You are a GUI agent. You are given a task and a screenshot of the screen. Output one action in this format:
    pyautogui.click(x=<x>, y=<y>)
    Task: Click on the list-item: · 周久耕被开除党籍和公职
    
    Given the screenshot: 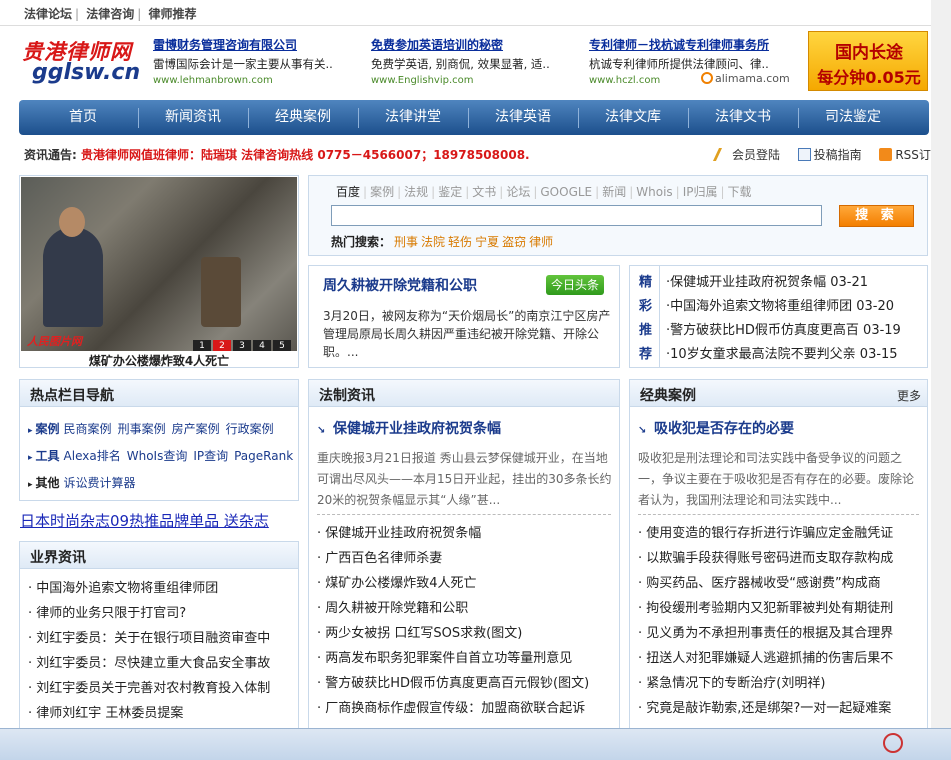 What is the action you would take?
    pyautogui.click(x=465, y=608)
    